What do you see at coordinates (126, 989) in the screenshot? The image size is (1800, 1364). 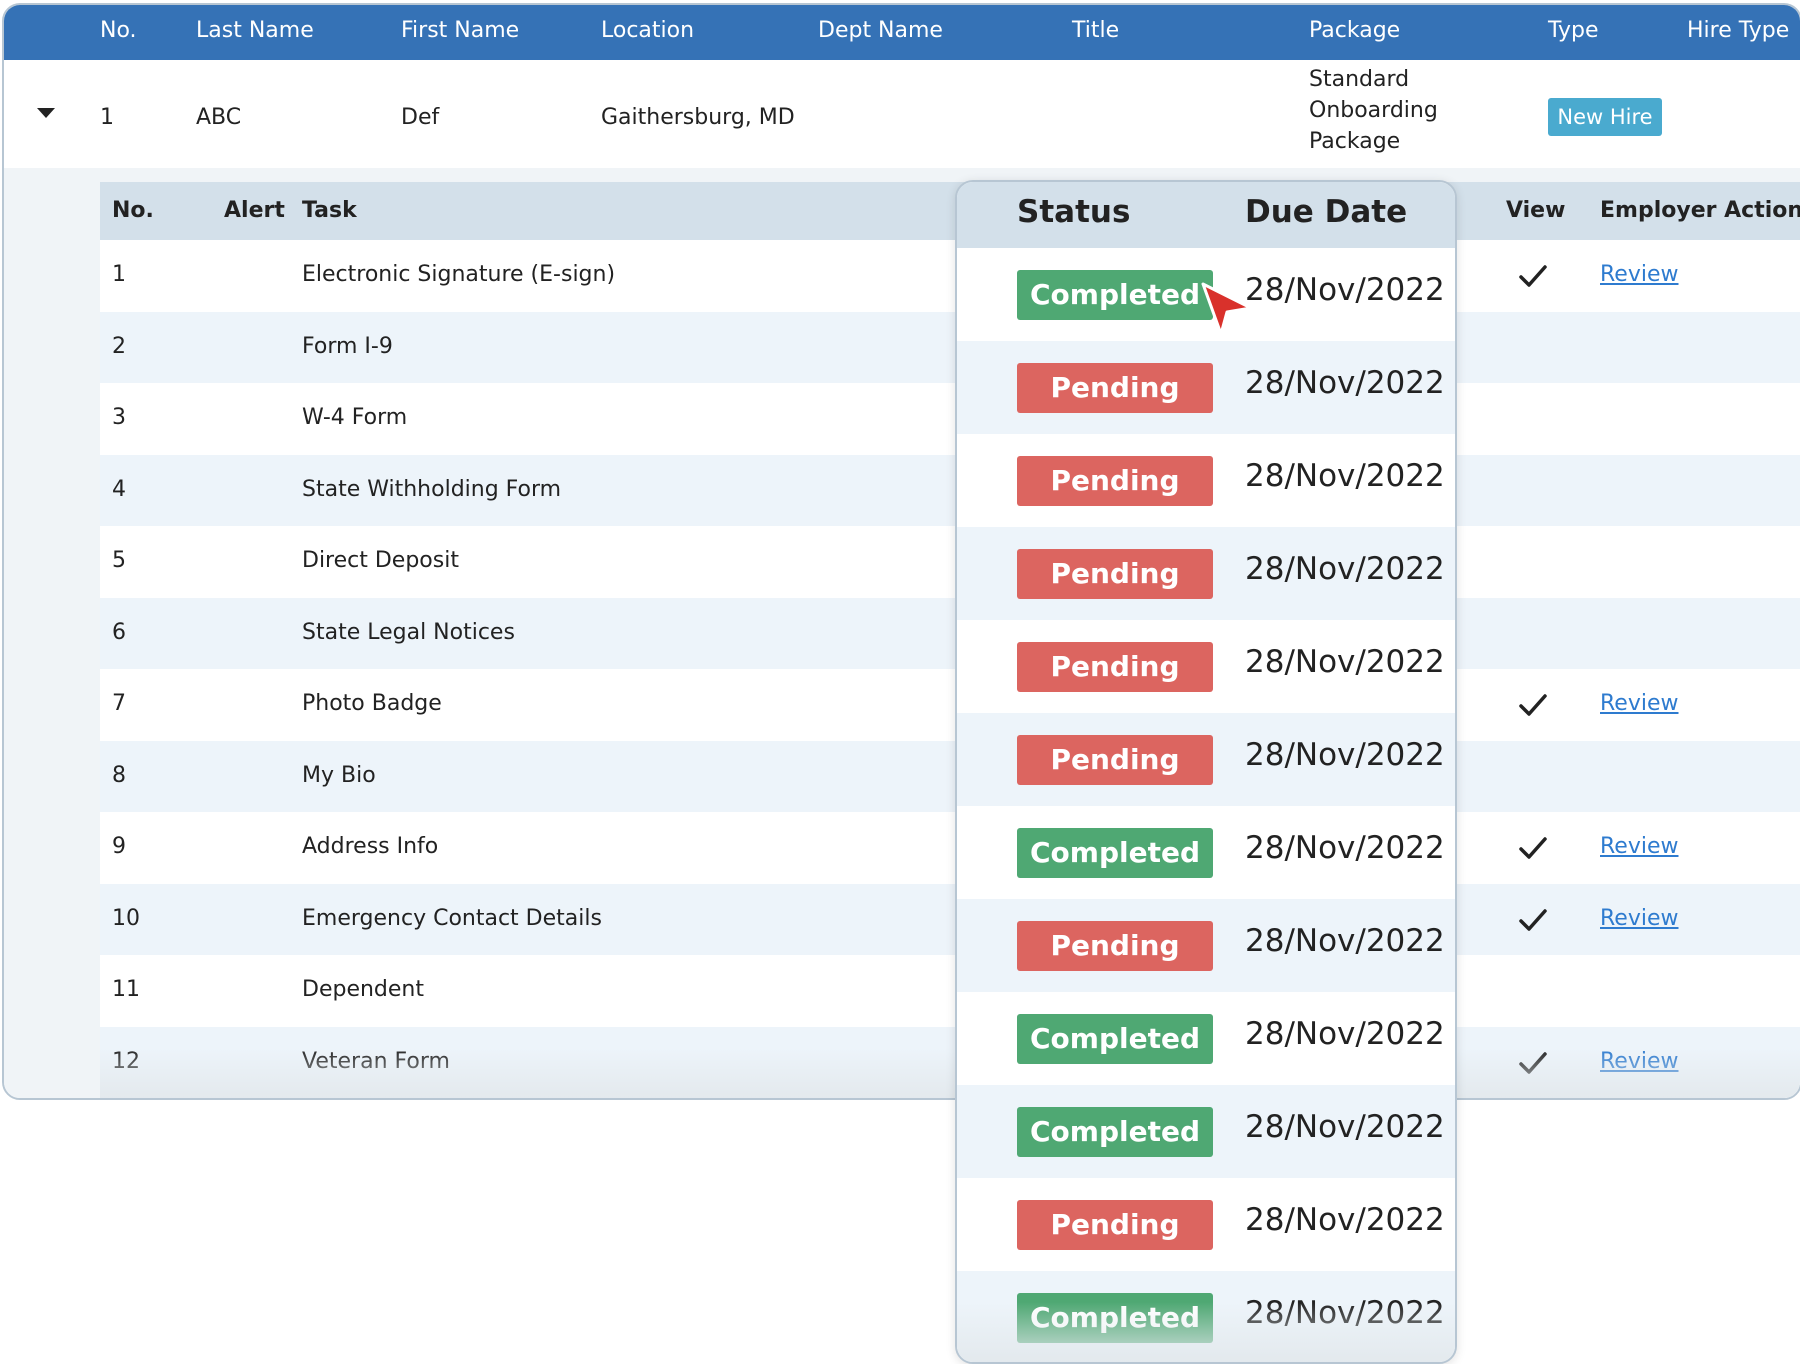 I see `task-no: 11` at bounding box center [126, 989].